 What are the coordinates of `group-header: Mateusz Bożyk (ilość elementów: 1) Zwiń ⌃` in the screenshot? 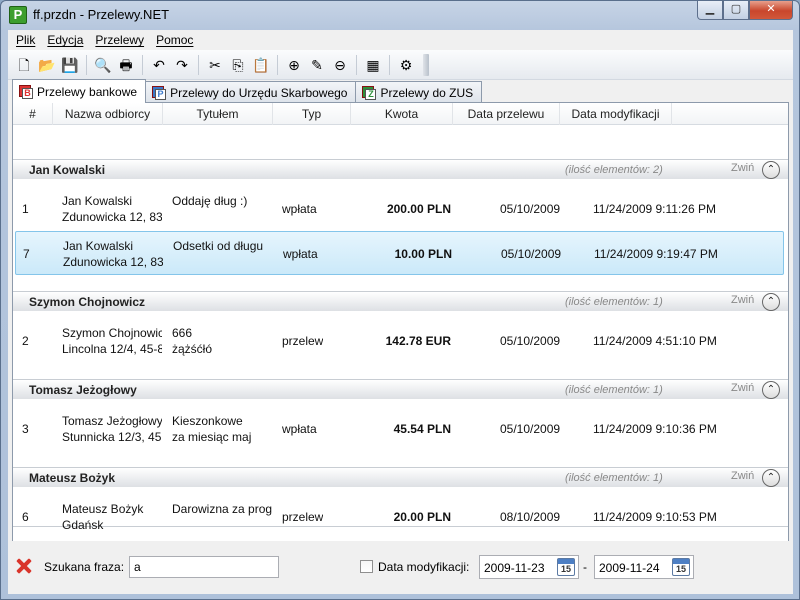 It's located at (400, 477).